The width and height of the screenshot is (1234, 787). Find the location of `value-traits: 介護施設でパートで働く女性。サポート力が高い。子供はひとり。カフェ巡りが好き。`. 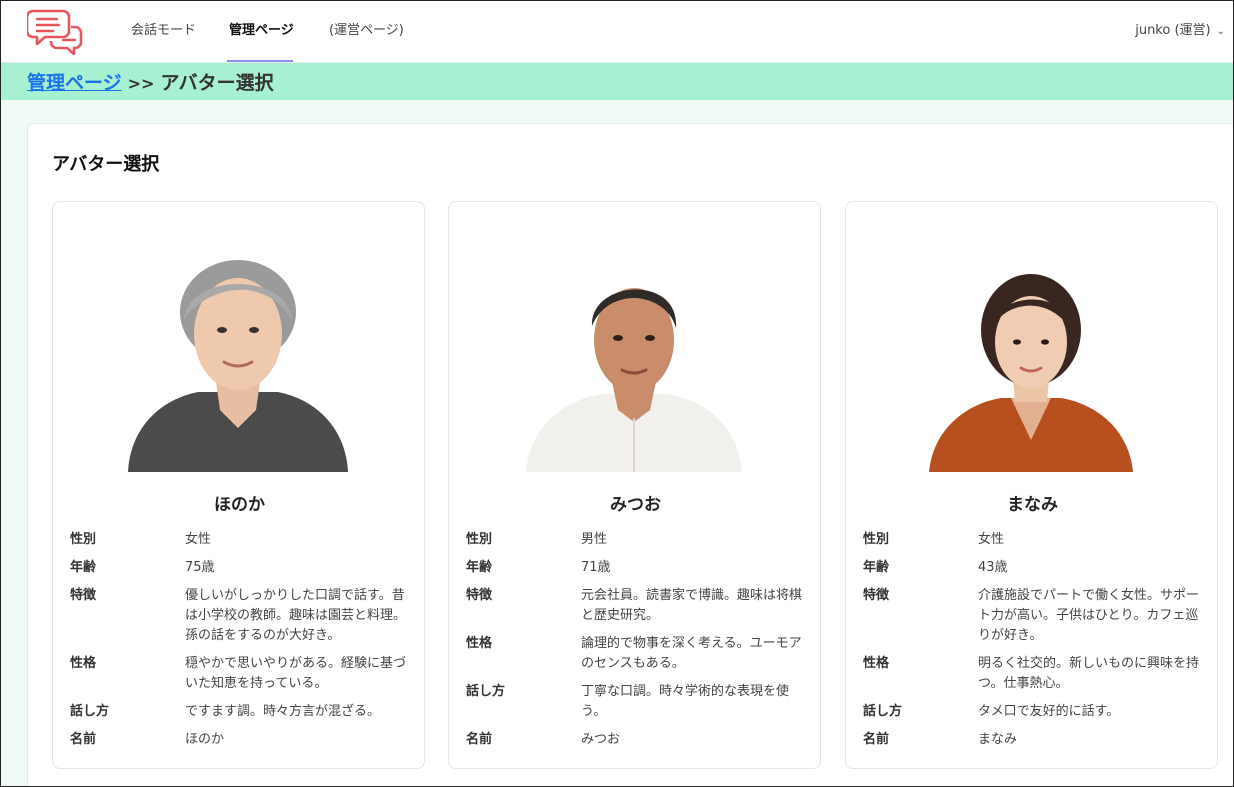

value-traits: 介護施設でパートで働く女性。サポート力が高い。子供はひとり。カフェ巡りが好き。 is located at coordinates (1089, 615).